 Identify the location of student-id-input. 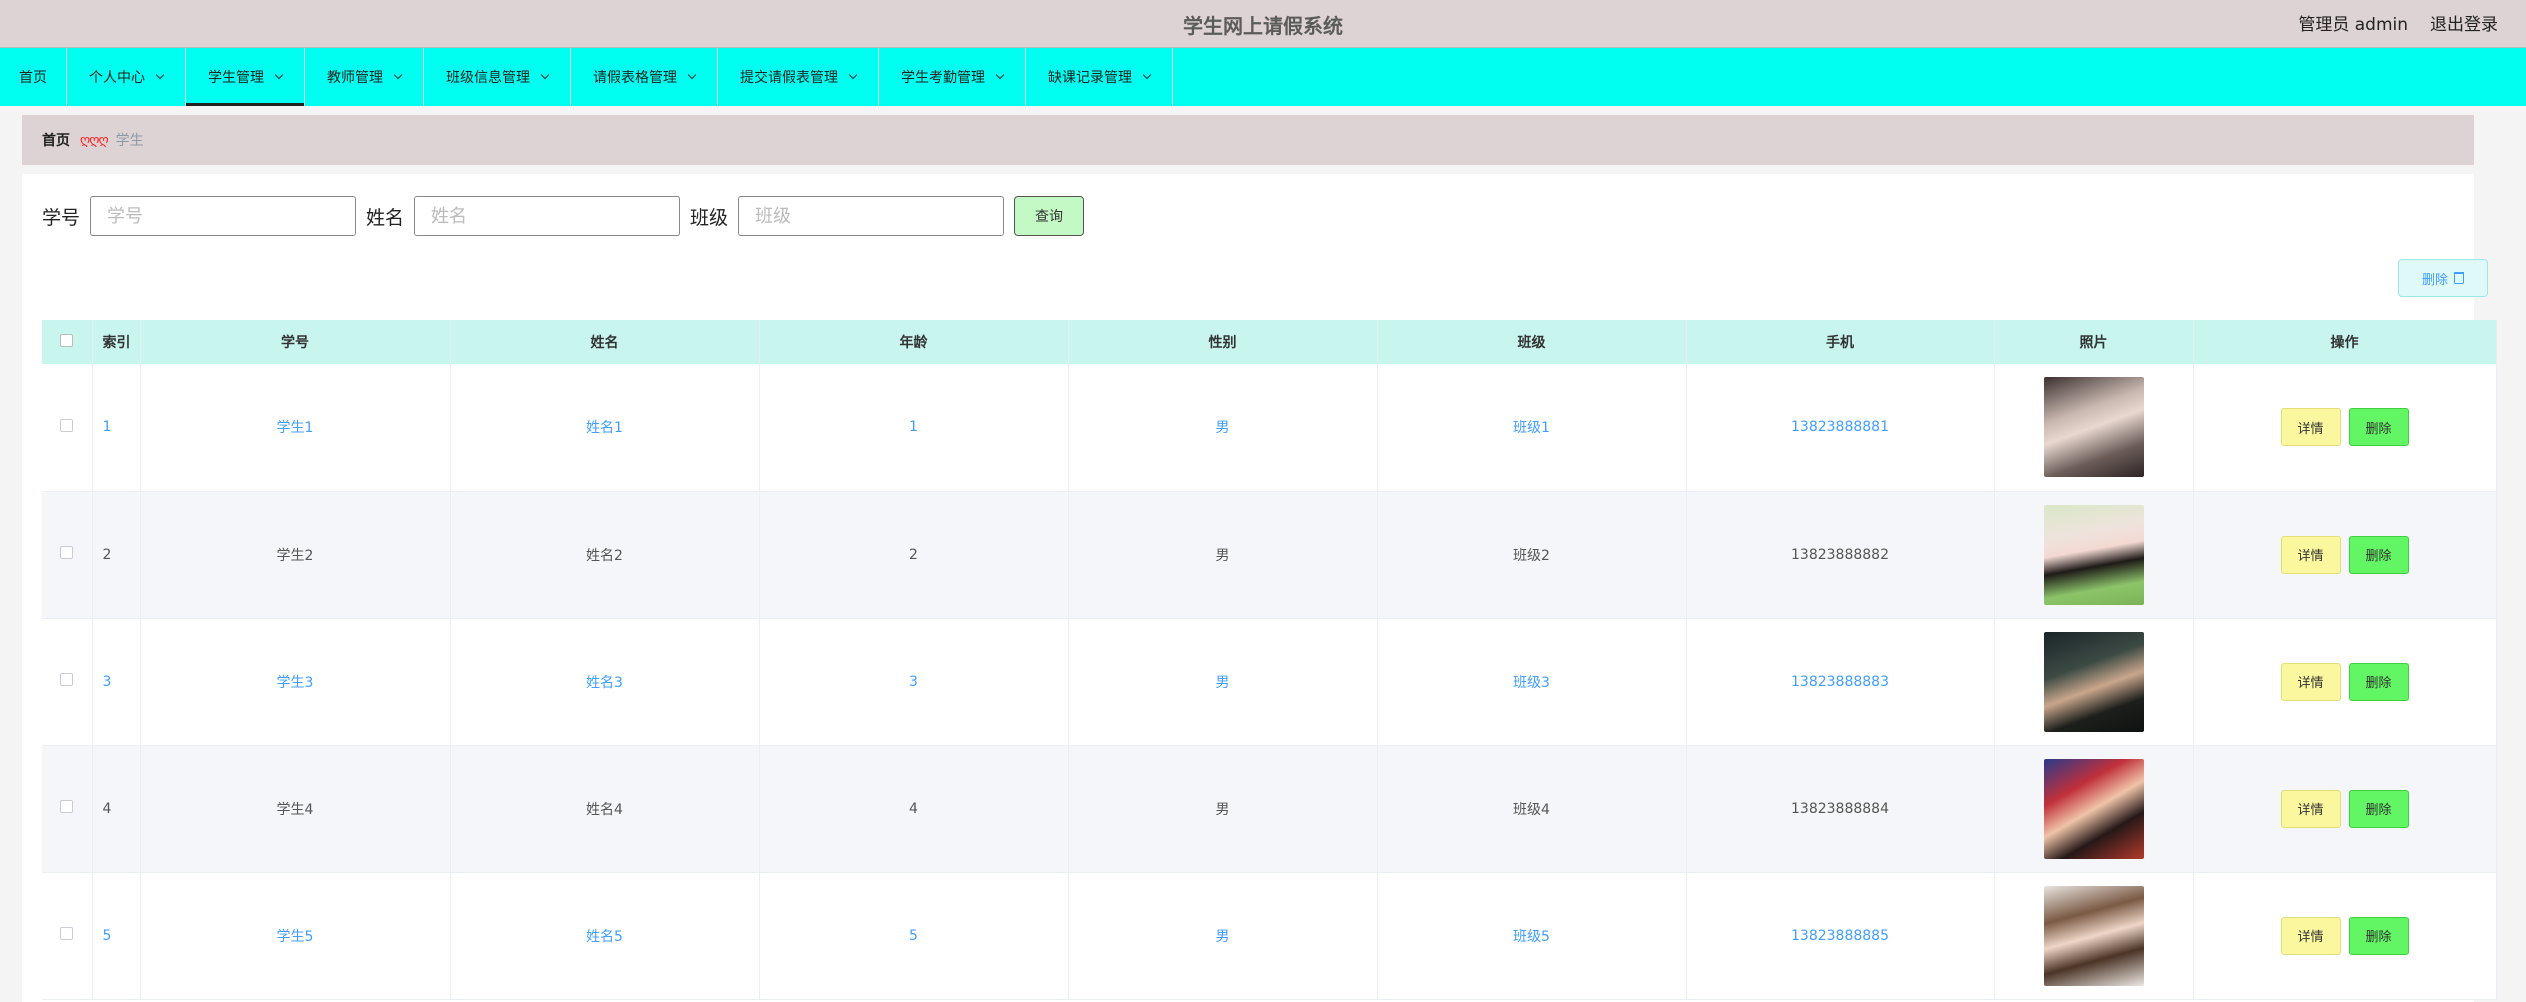
(223, 216).